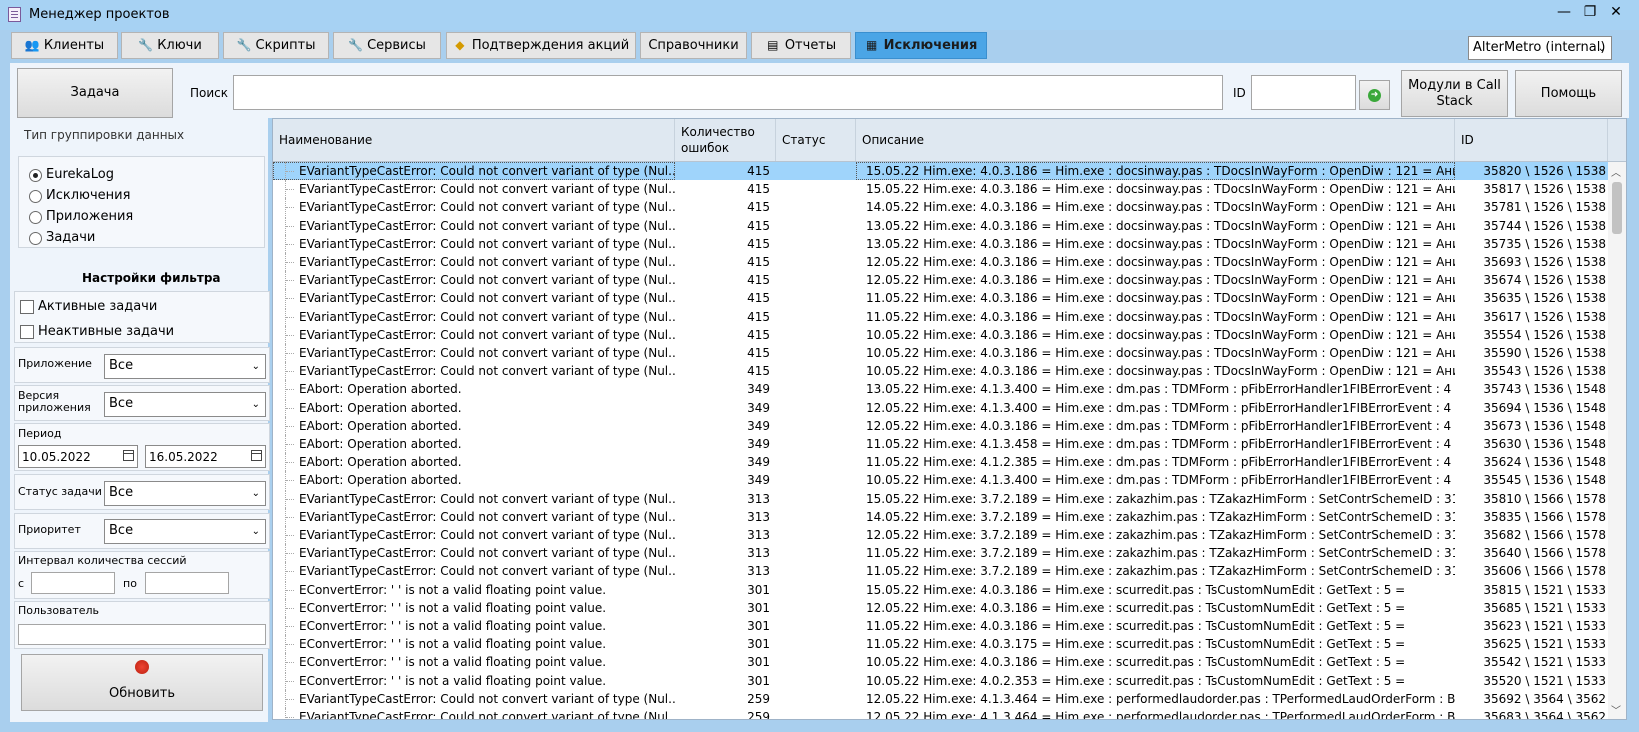 The image size is (1639, 732). What do you see at coordinates (1568, 93) in the screenshot?
I see `help-button: Помощь` at bounding box center [1568, 93].